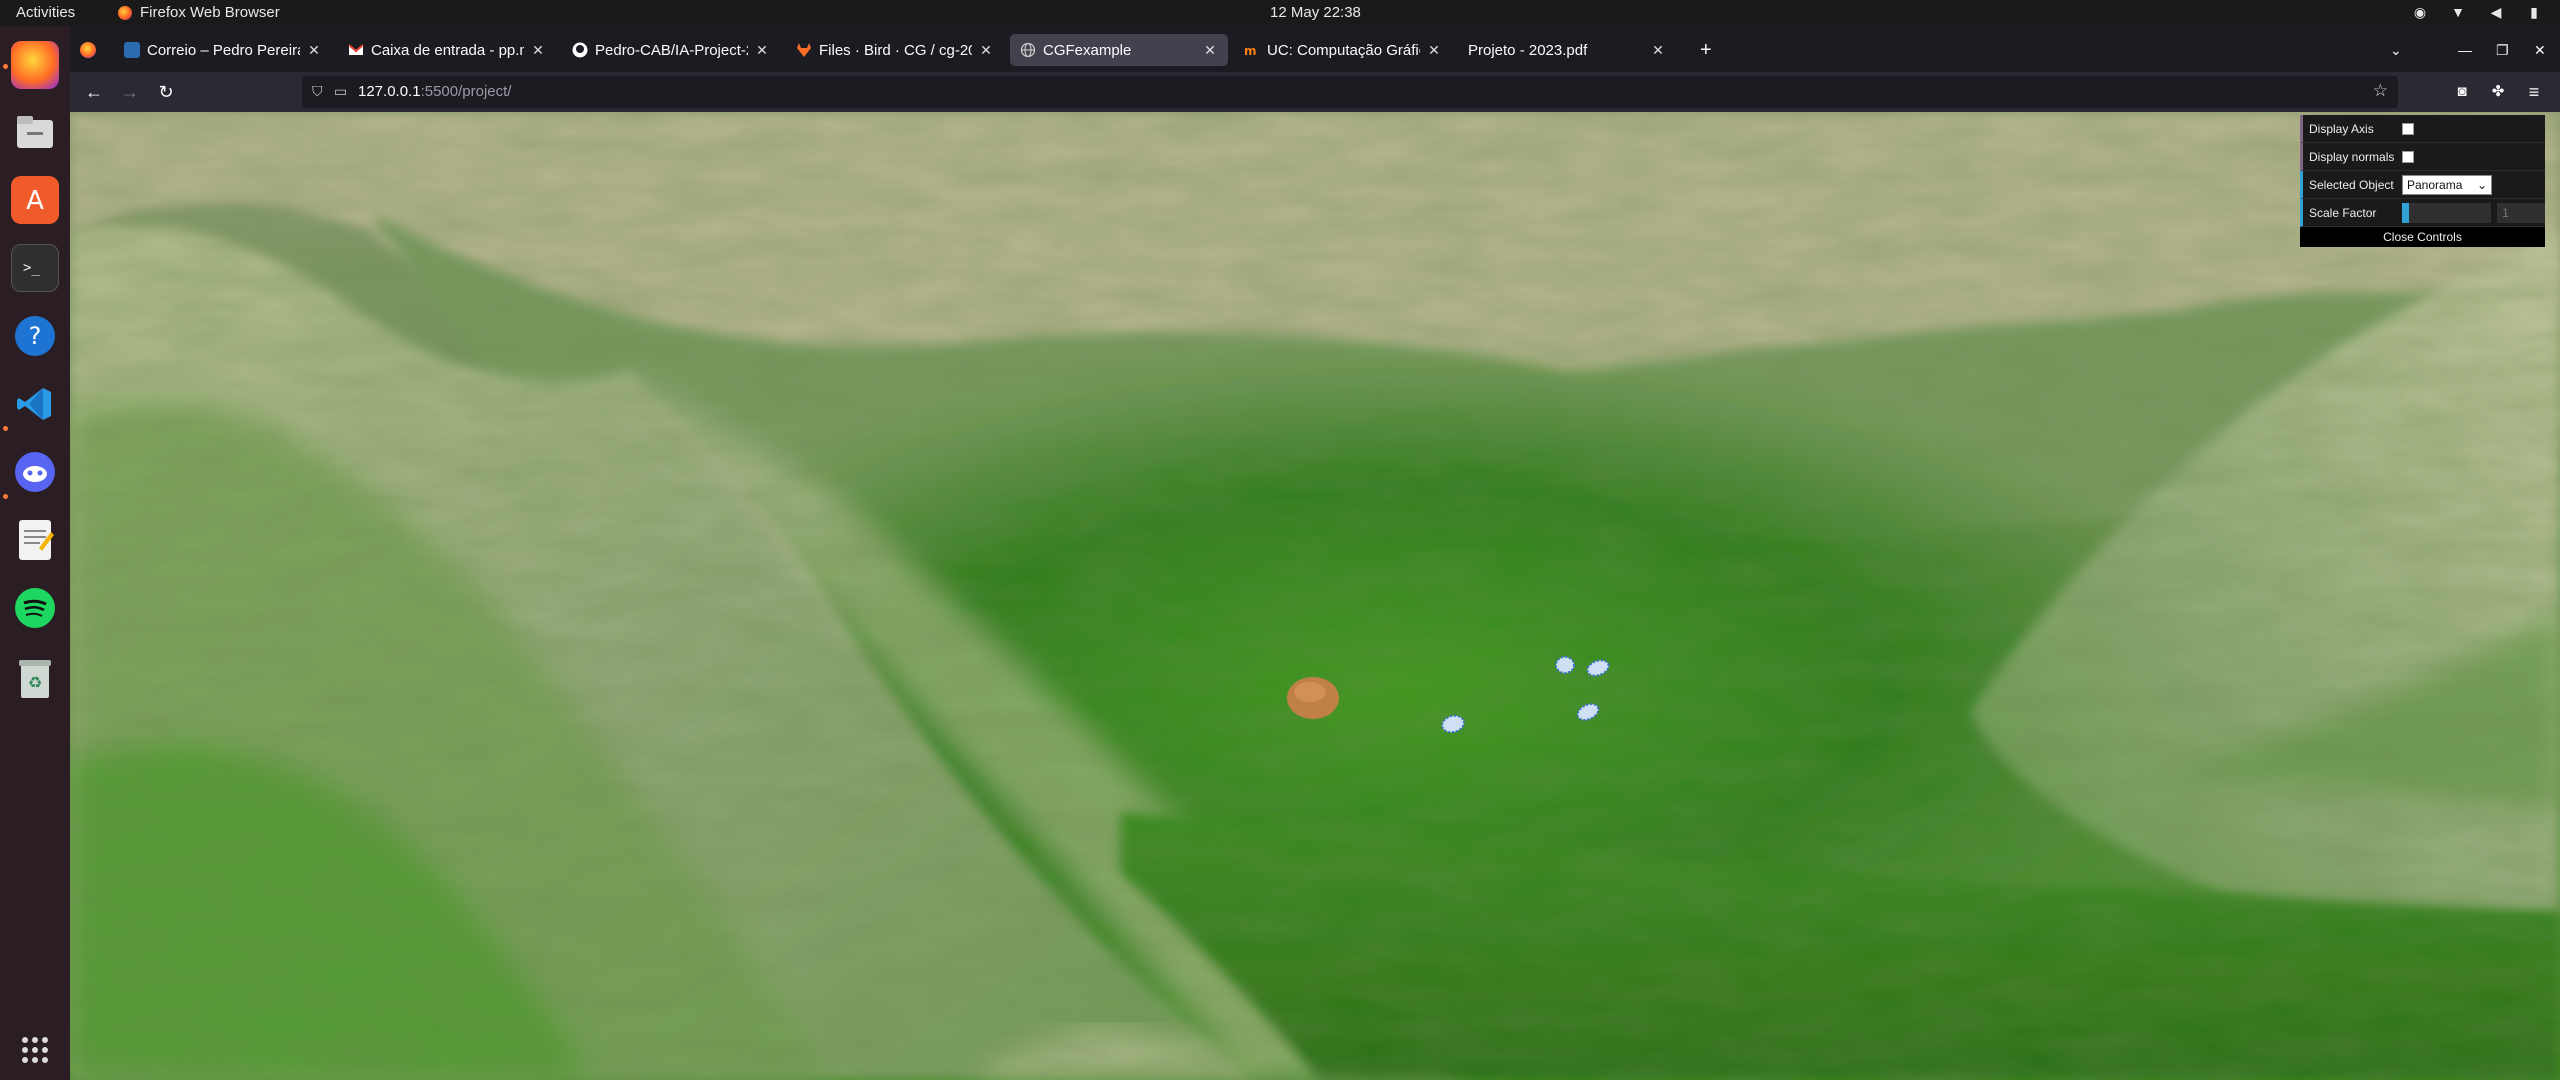 This screenshot has width=2560, height=1080. I want to click on battery-icon: ▮, so click(2534, 12).